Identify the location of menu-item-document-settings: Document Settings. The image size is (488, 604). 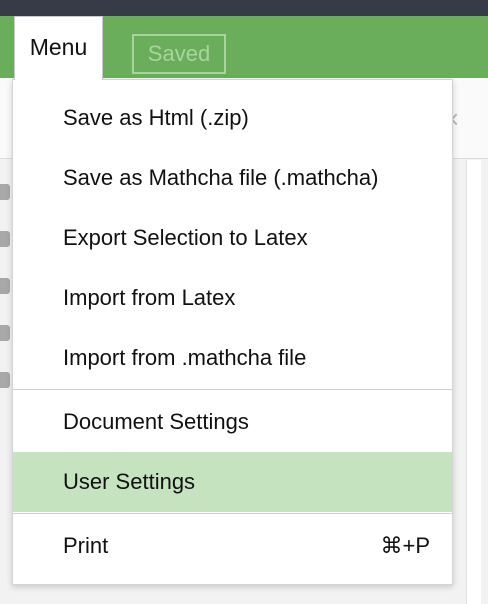
(232, 422).